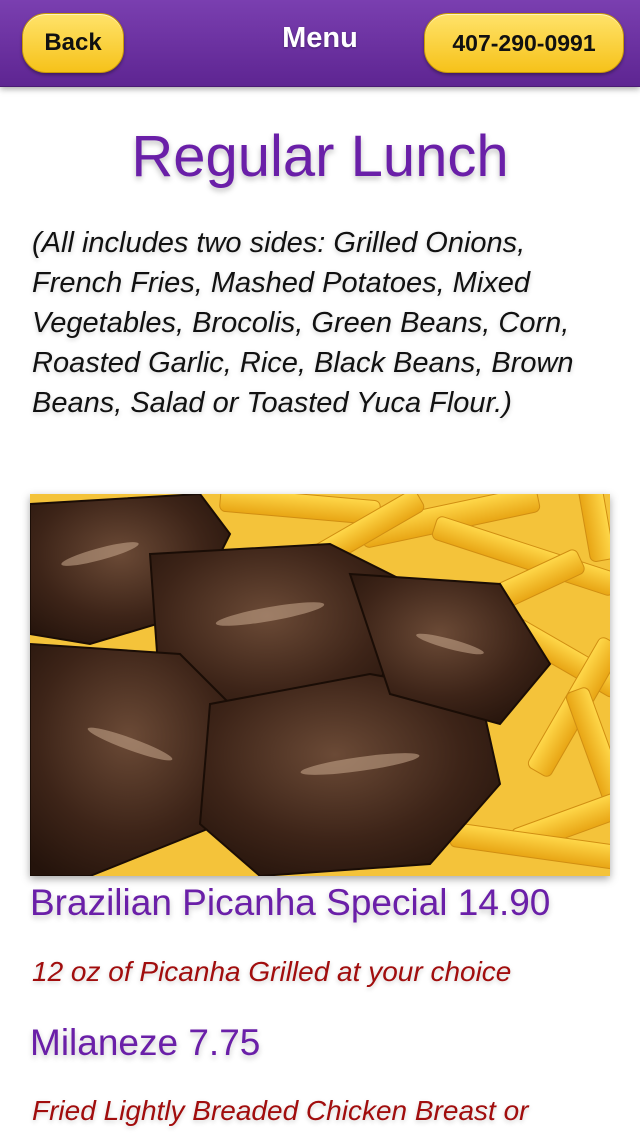  I want to click on menu-item-description: 12 oz of Picanha Grilled at your choice, so click(272, 971).